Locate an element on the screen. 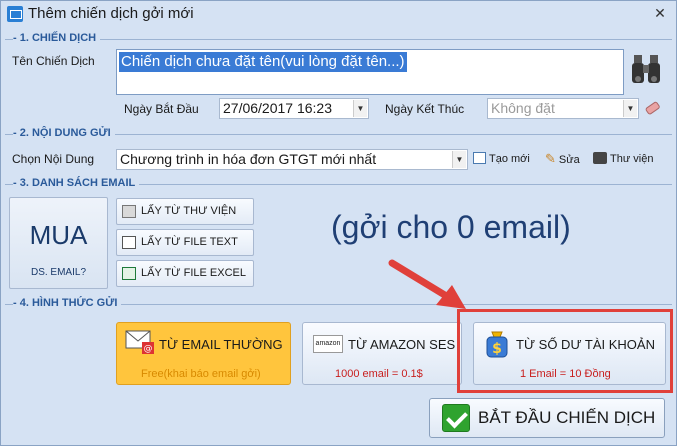 The image size is (677, 446). buy-email-list-button: MUA DS. EMAIL? is located at coordinates (58, 243).